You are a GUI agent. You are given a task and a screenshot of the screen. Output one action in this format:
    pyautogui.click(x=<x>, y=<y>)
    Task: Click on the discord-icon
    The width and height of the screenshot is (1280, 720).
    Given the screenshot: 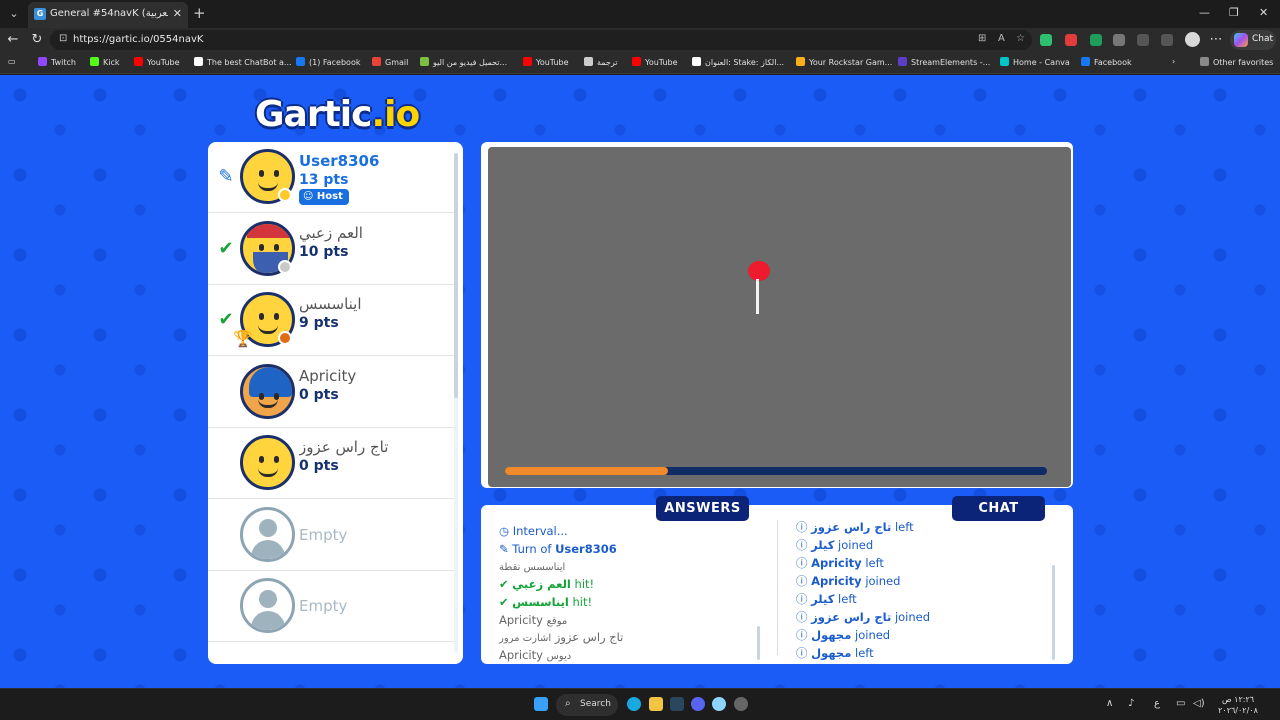 What is the action you would take?
    pyautogui.click(x=698, y=704)
    